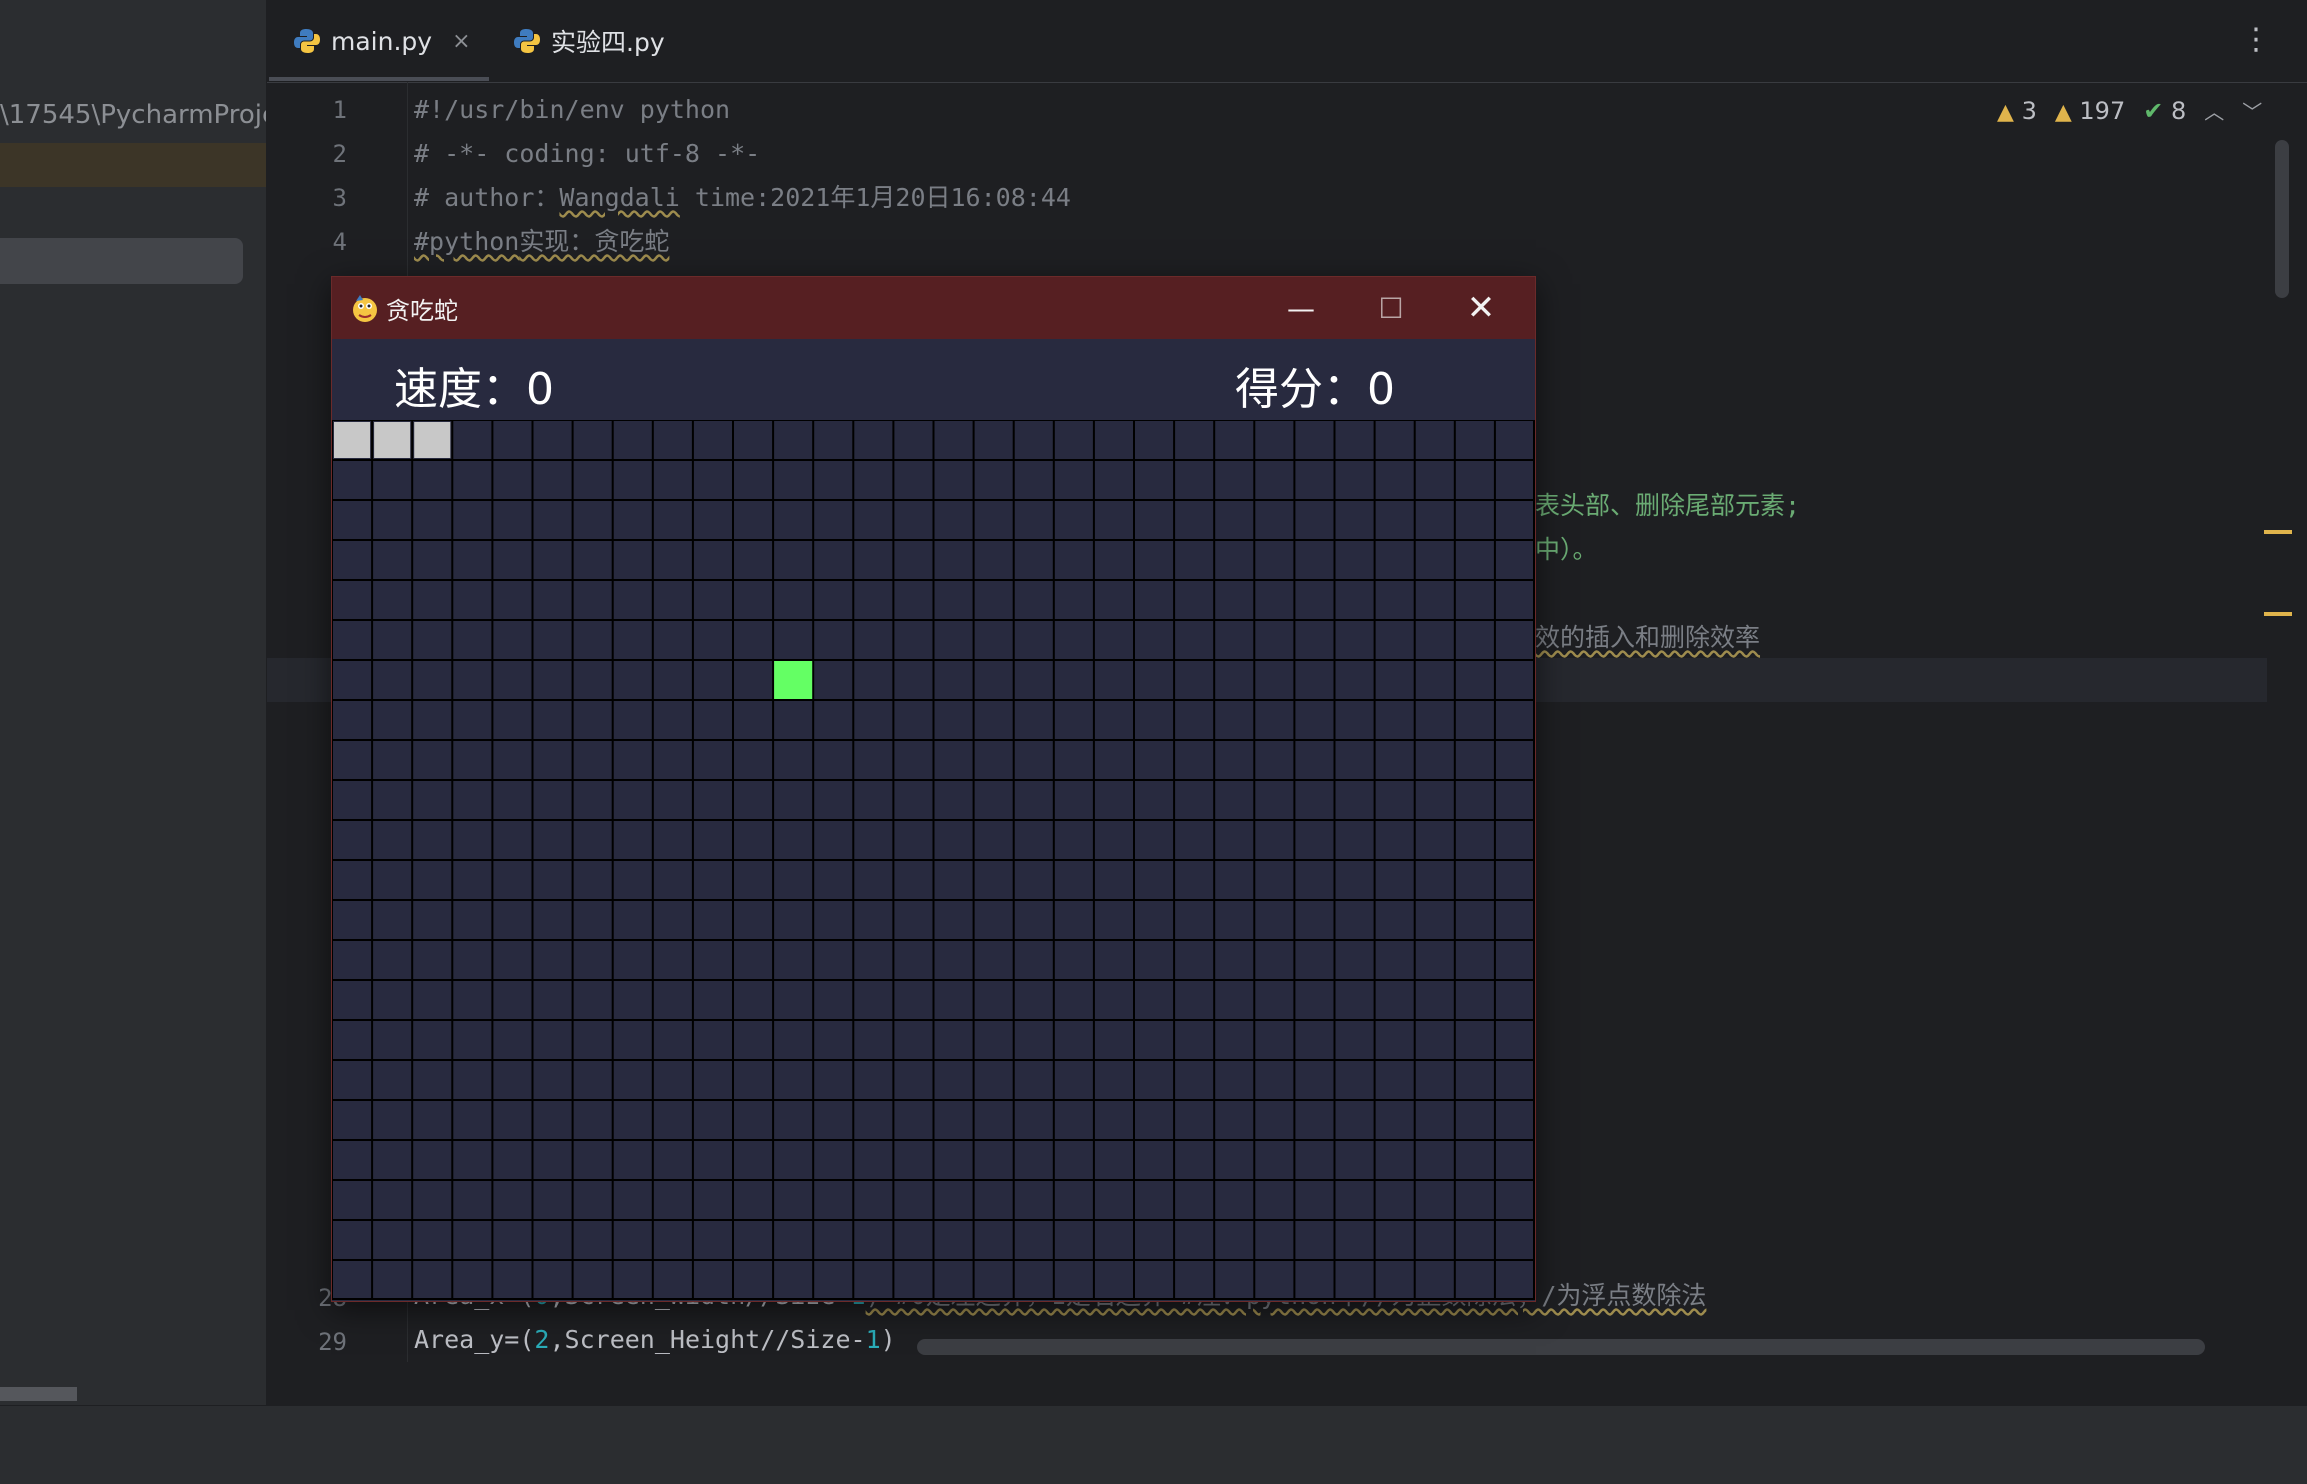 Image resolution: width=2307 pixels, height=1484 pixels. What do you see at coordinates (121, 261) in the screenshot?
I see `project-search-field` at bounding box center [121, 261].